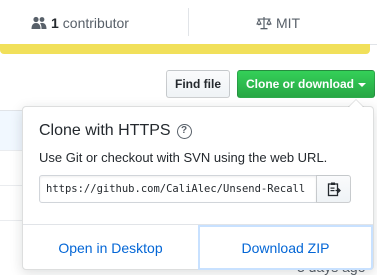  I want to click on caret-down-icon, so click(362, 84).